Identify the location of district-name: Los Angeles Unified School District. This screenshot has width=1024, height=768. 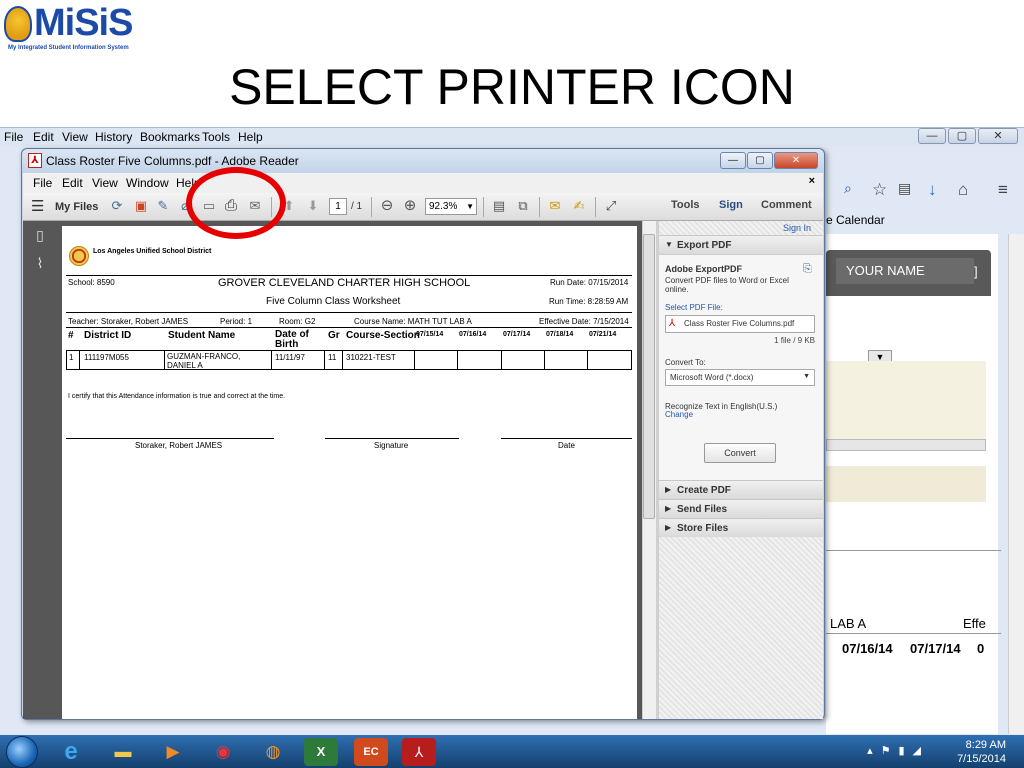
(152, 251).